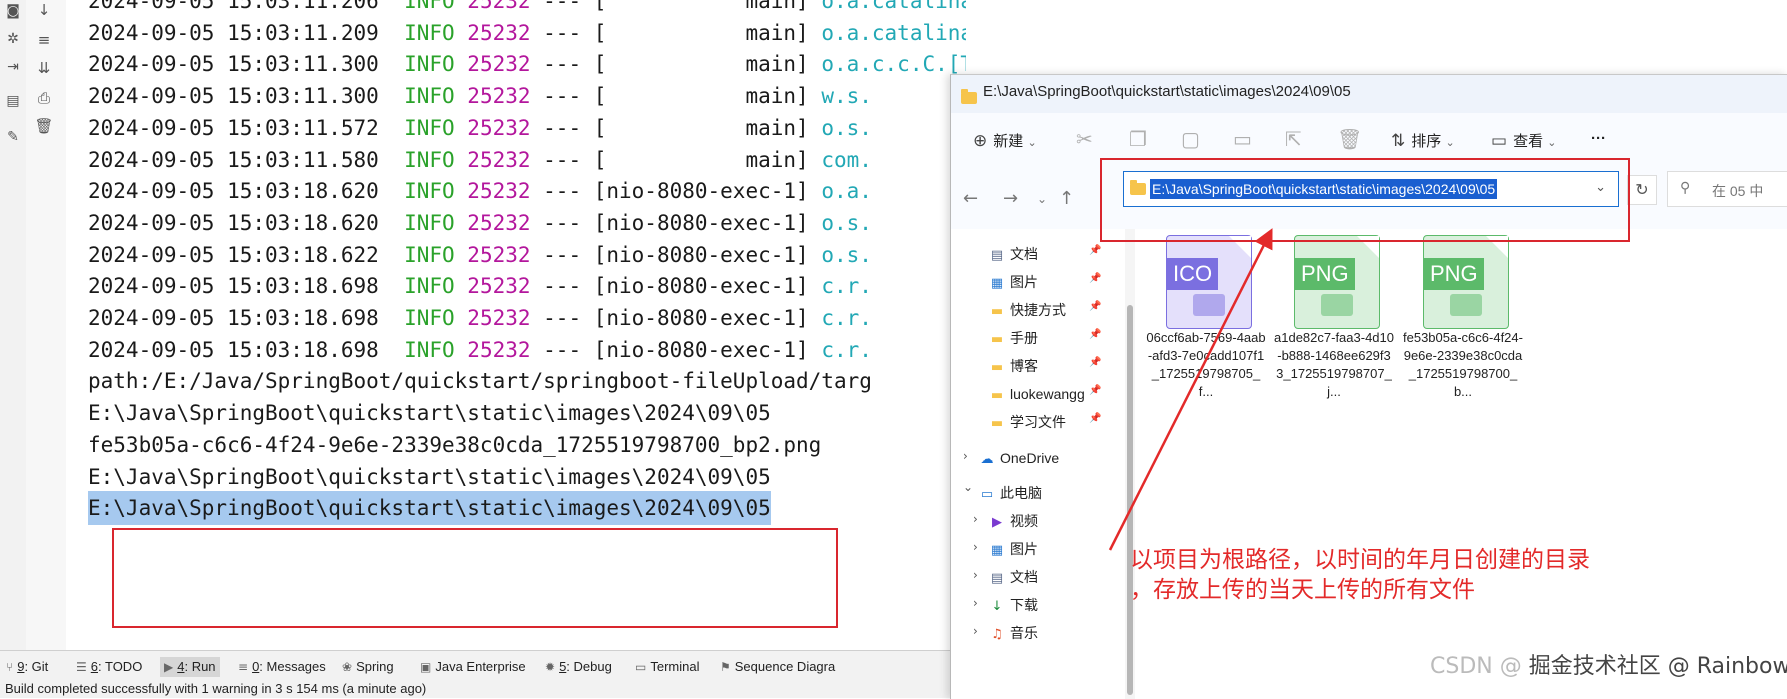 The width and height of the screenshot is (1787, 699). Describe the element at coordinates (997, 606) in the screenshot. I see `download-icon: ↓` at that location.